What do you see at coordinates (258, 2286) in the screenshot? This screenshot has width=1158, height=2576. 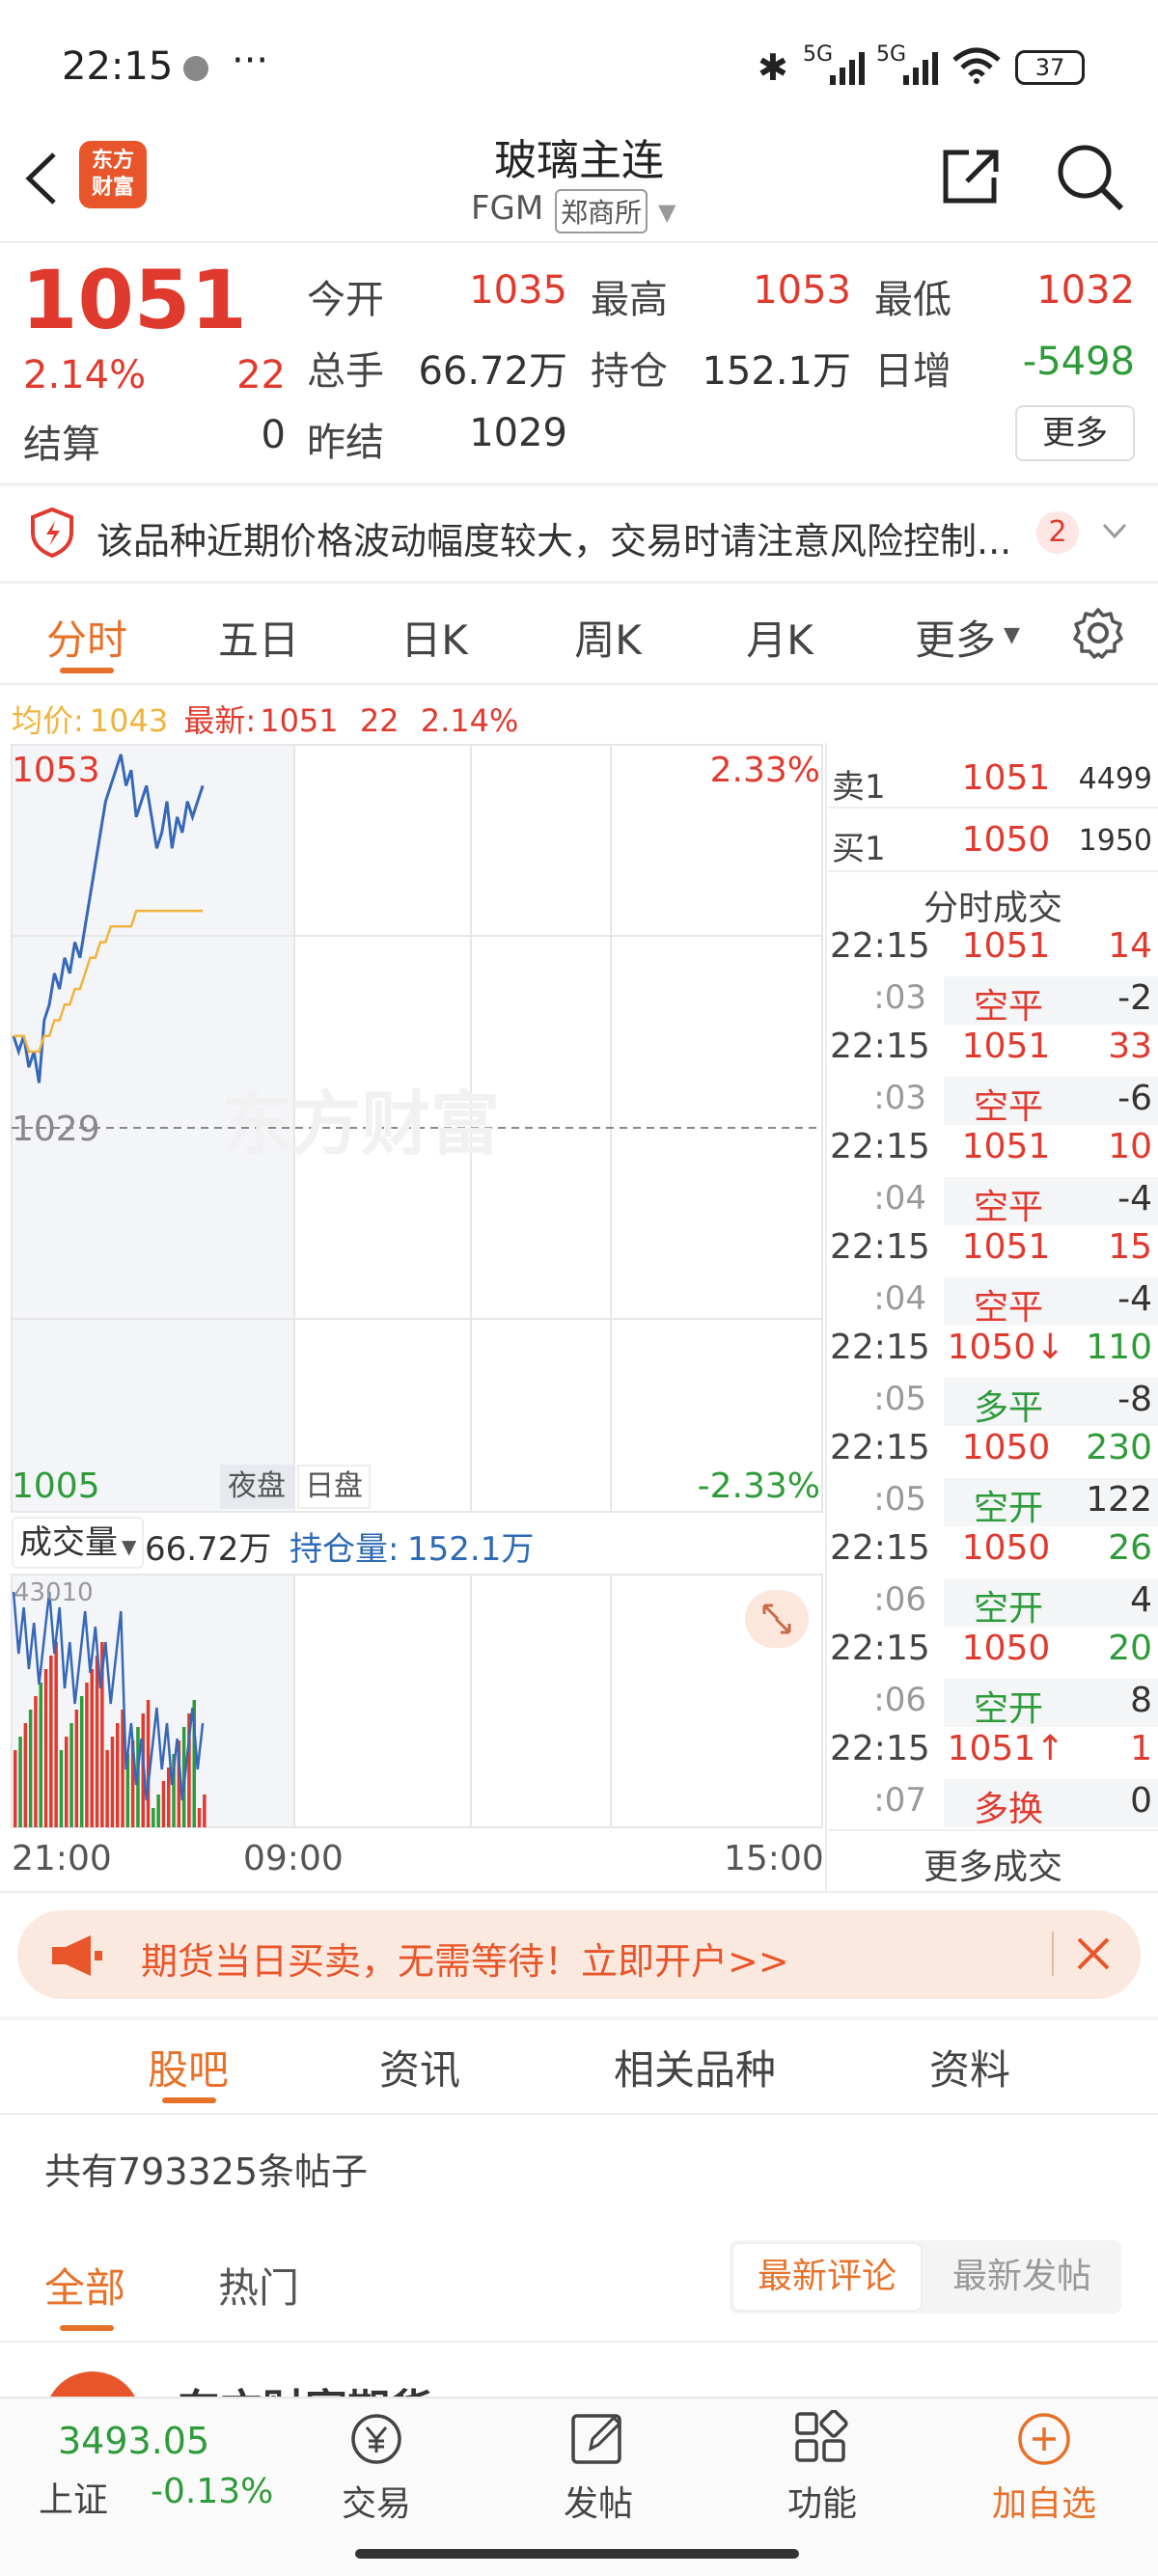 I see `filter-hot: 热门` at bounding box center [258, 2286].